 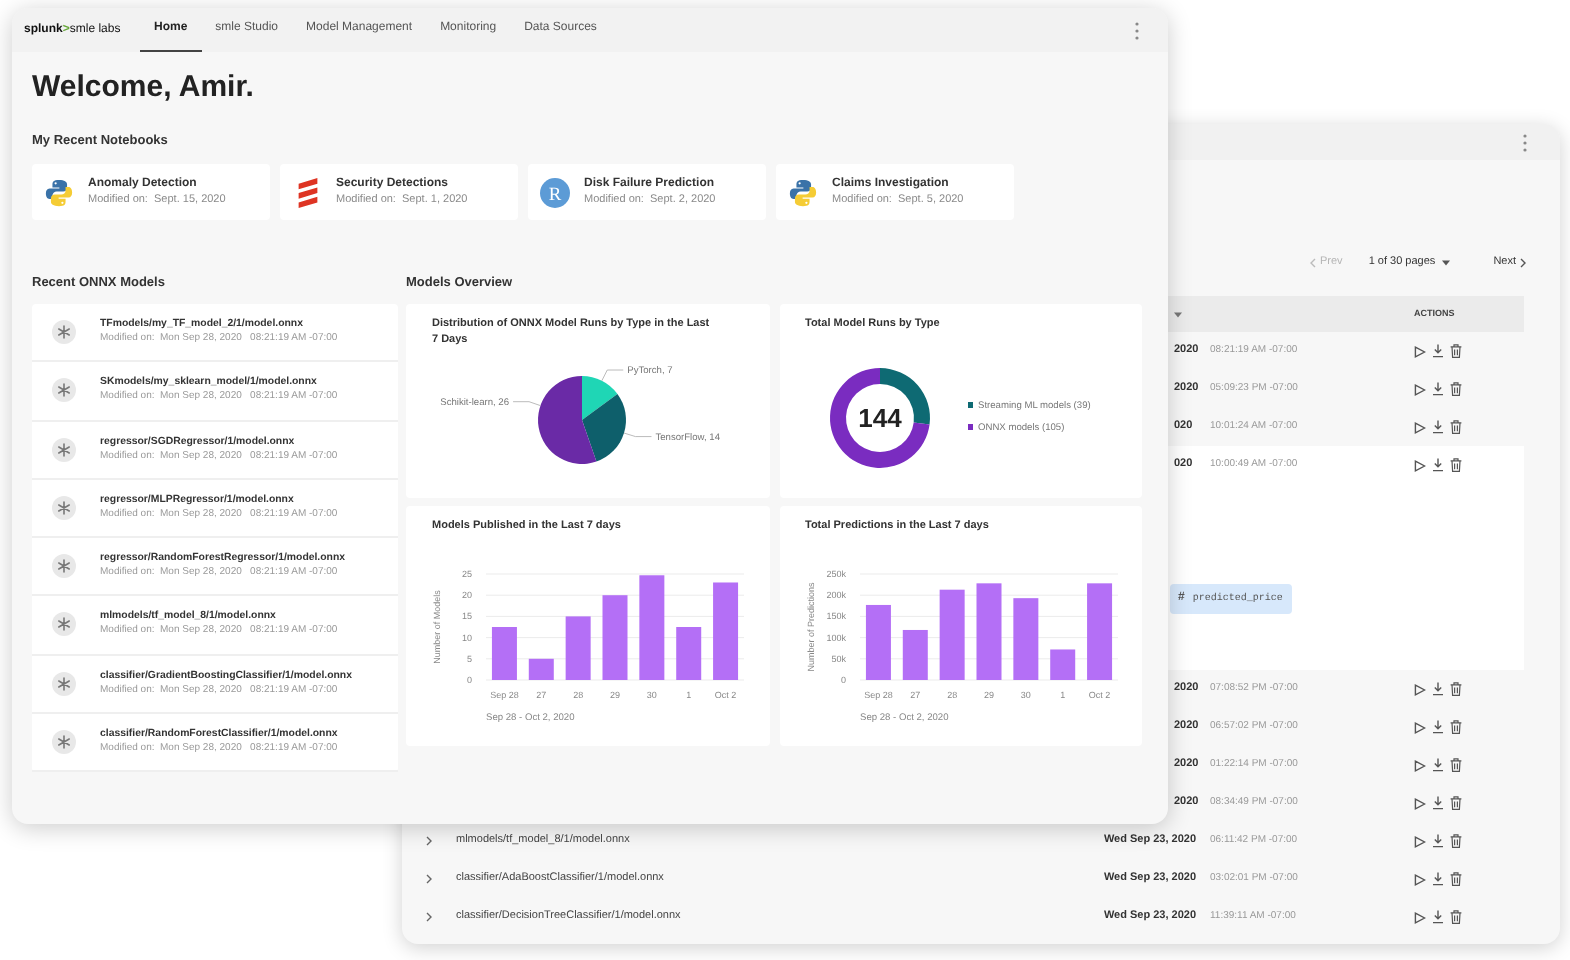 I want to click on total-value: 144, so click(x=879, y=418).